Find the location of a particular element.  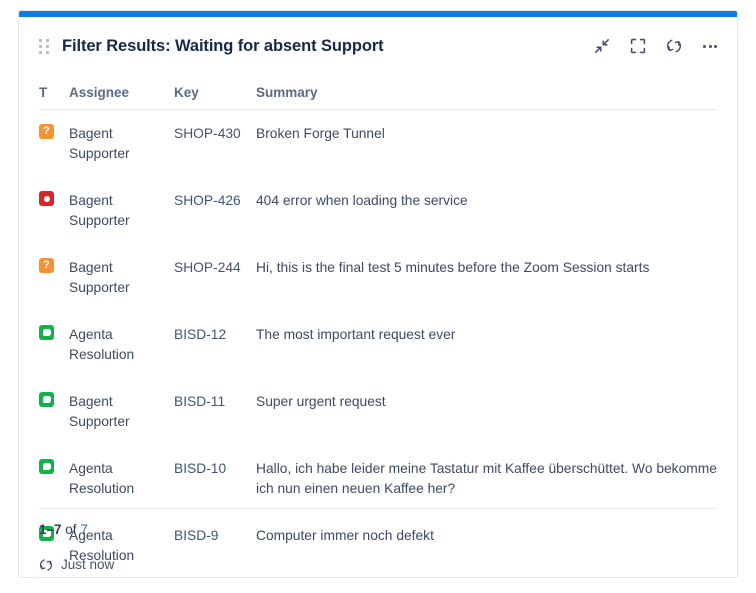

more-options-icon is located at coordinates (710, 46).